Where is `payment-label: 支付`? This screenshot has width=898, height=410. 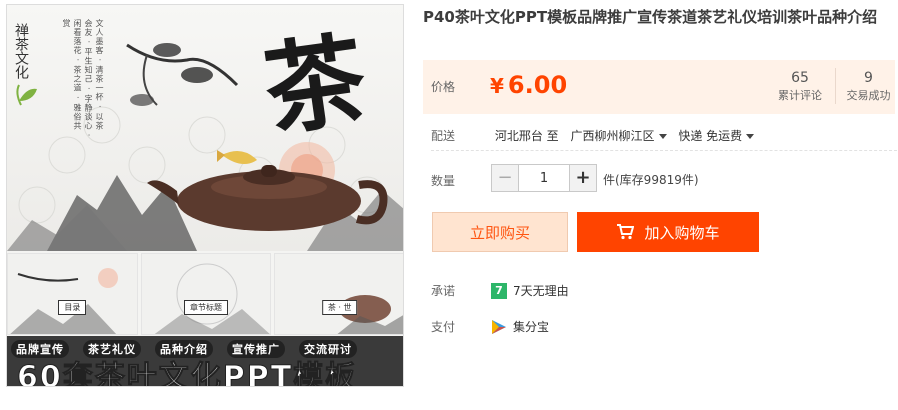
payment-label: 支付 is located at coordinates (443, 327).